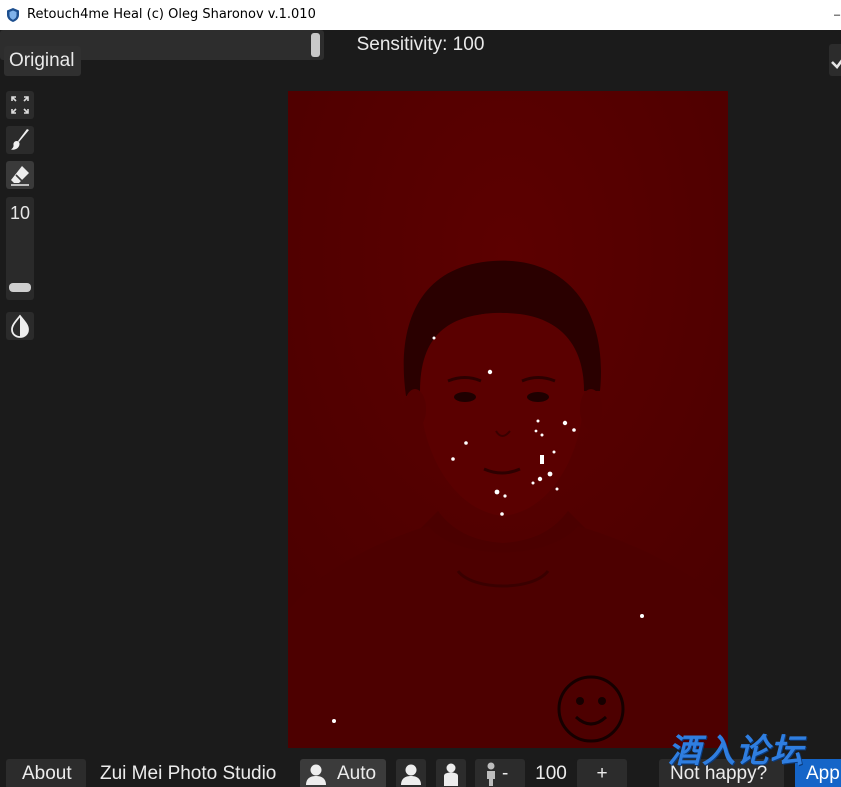 This screenshot has width=841, height=787. Describe the element at coordinates (491, 774) in the screenshot. I see `person-full-icon` at that location.